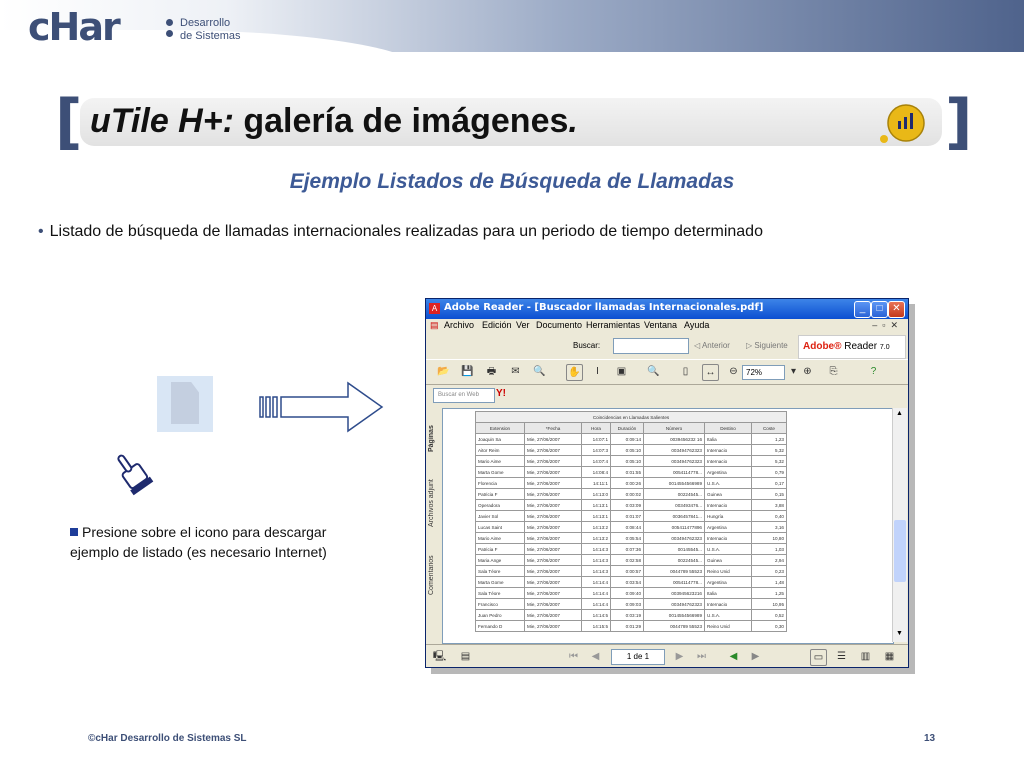  Describe the element at coordinates (497, 325) in the screenshot. I see `menu-edicion: Edición` at that location.